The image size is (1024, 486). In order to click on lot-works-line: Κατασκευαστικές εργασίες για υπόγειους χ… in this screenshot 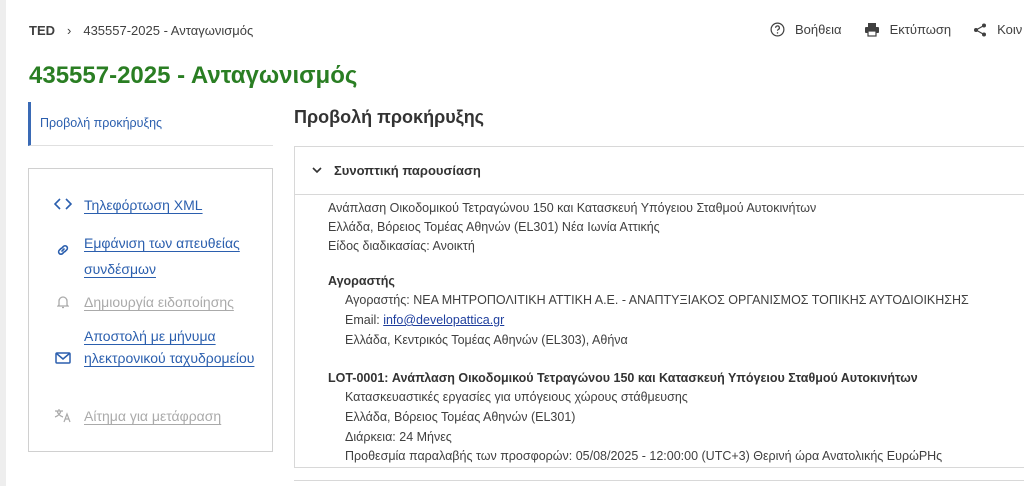, I will do `click(516, 397)`.